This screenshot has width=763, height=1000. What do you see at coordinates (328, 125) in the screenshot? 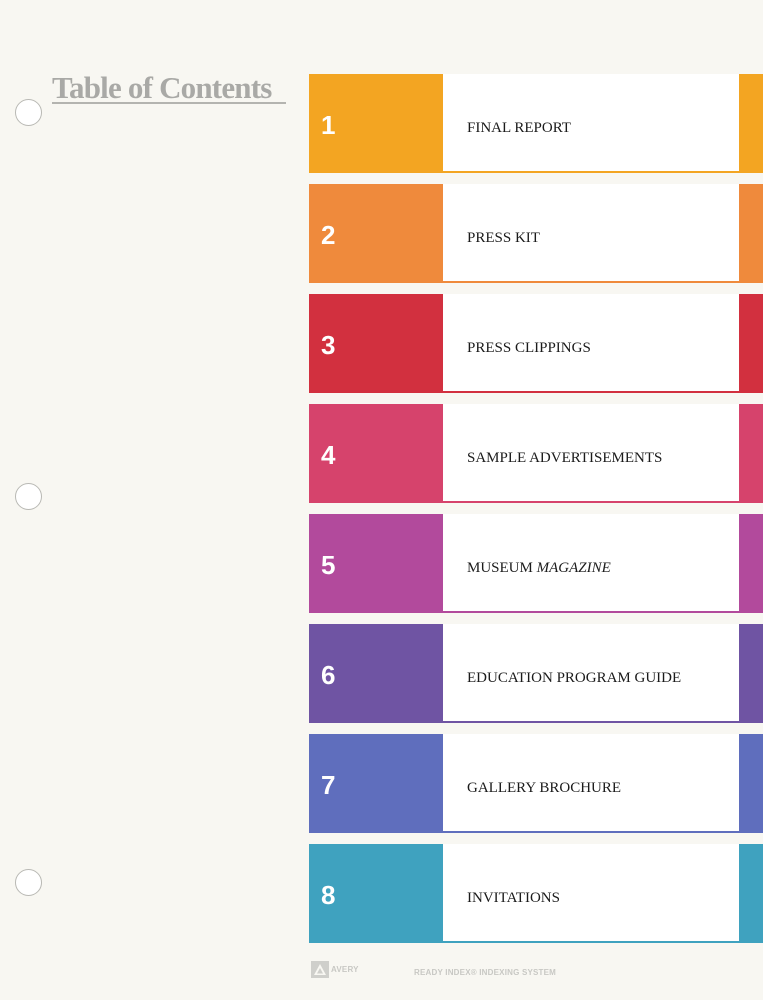
I see `section-number: 1` at bounding box center [328, 125].